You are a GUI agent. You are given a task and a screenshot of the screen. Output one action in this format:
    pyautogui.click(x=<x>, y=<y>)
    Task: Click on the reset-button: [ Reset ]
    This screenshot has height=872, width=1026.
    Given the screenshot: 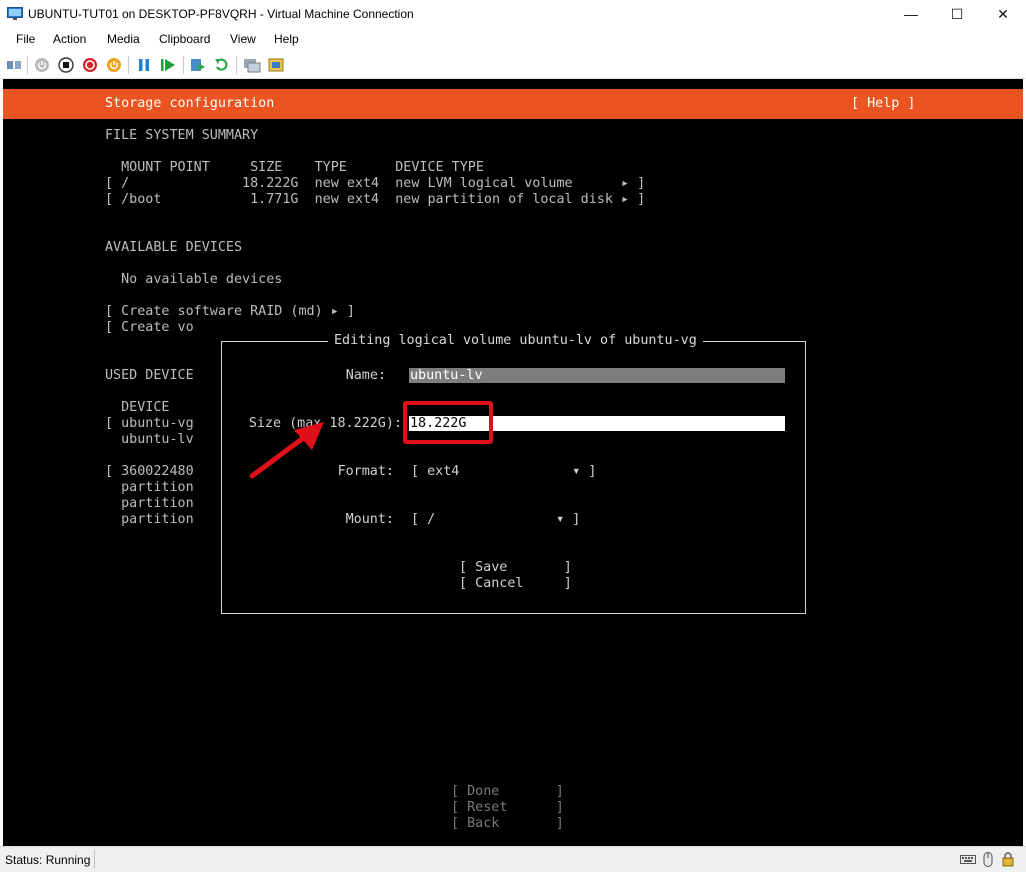 What is the action you would take?
    pyautogui.click(x=507, y=808)
    